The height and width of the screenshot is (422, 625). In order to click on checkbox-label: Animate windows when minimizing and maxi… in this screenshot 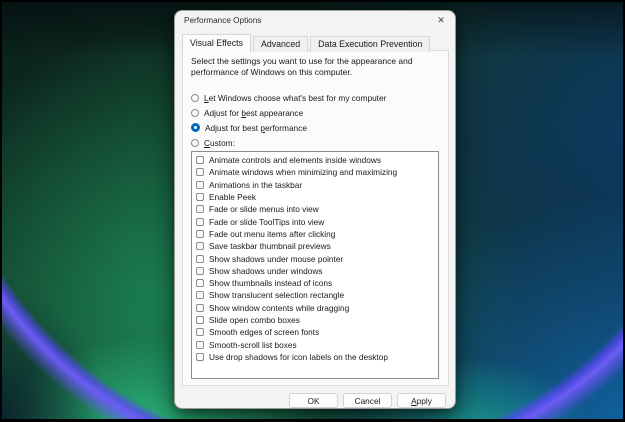, I will do `click(303, 172)`.